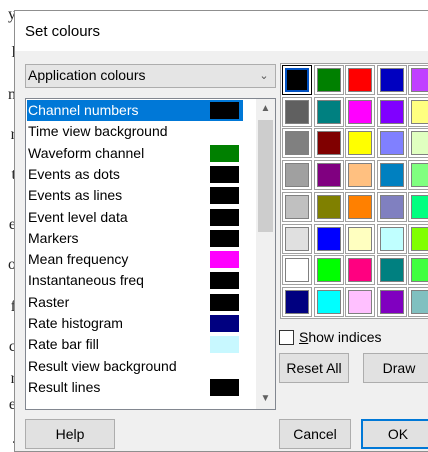 Image resolution: width=428 pixels, height=452 pixels. What do you see at coordinates (75, 323) in the screenshot?
I see `list-item-label: Rate histogram` at bounding box center [75, 323].